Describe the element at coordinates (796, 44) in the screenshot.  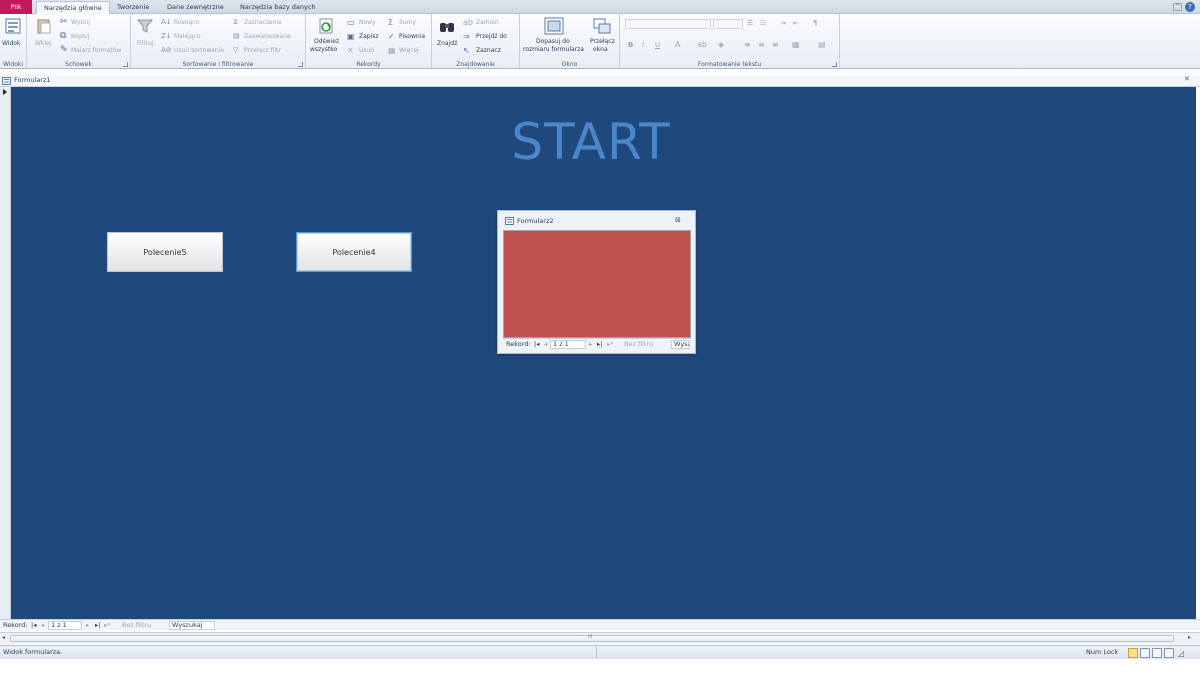
I see `gridlines-icon: ▦` at that location.